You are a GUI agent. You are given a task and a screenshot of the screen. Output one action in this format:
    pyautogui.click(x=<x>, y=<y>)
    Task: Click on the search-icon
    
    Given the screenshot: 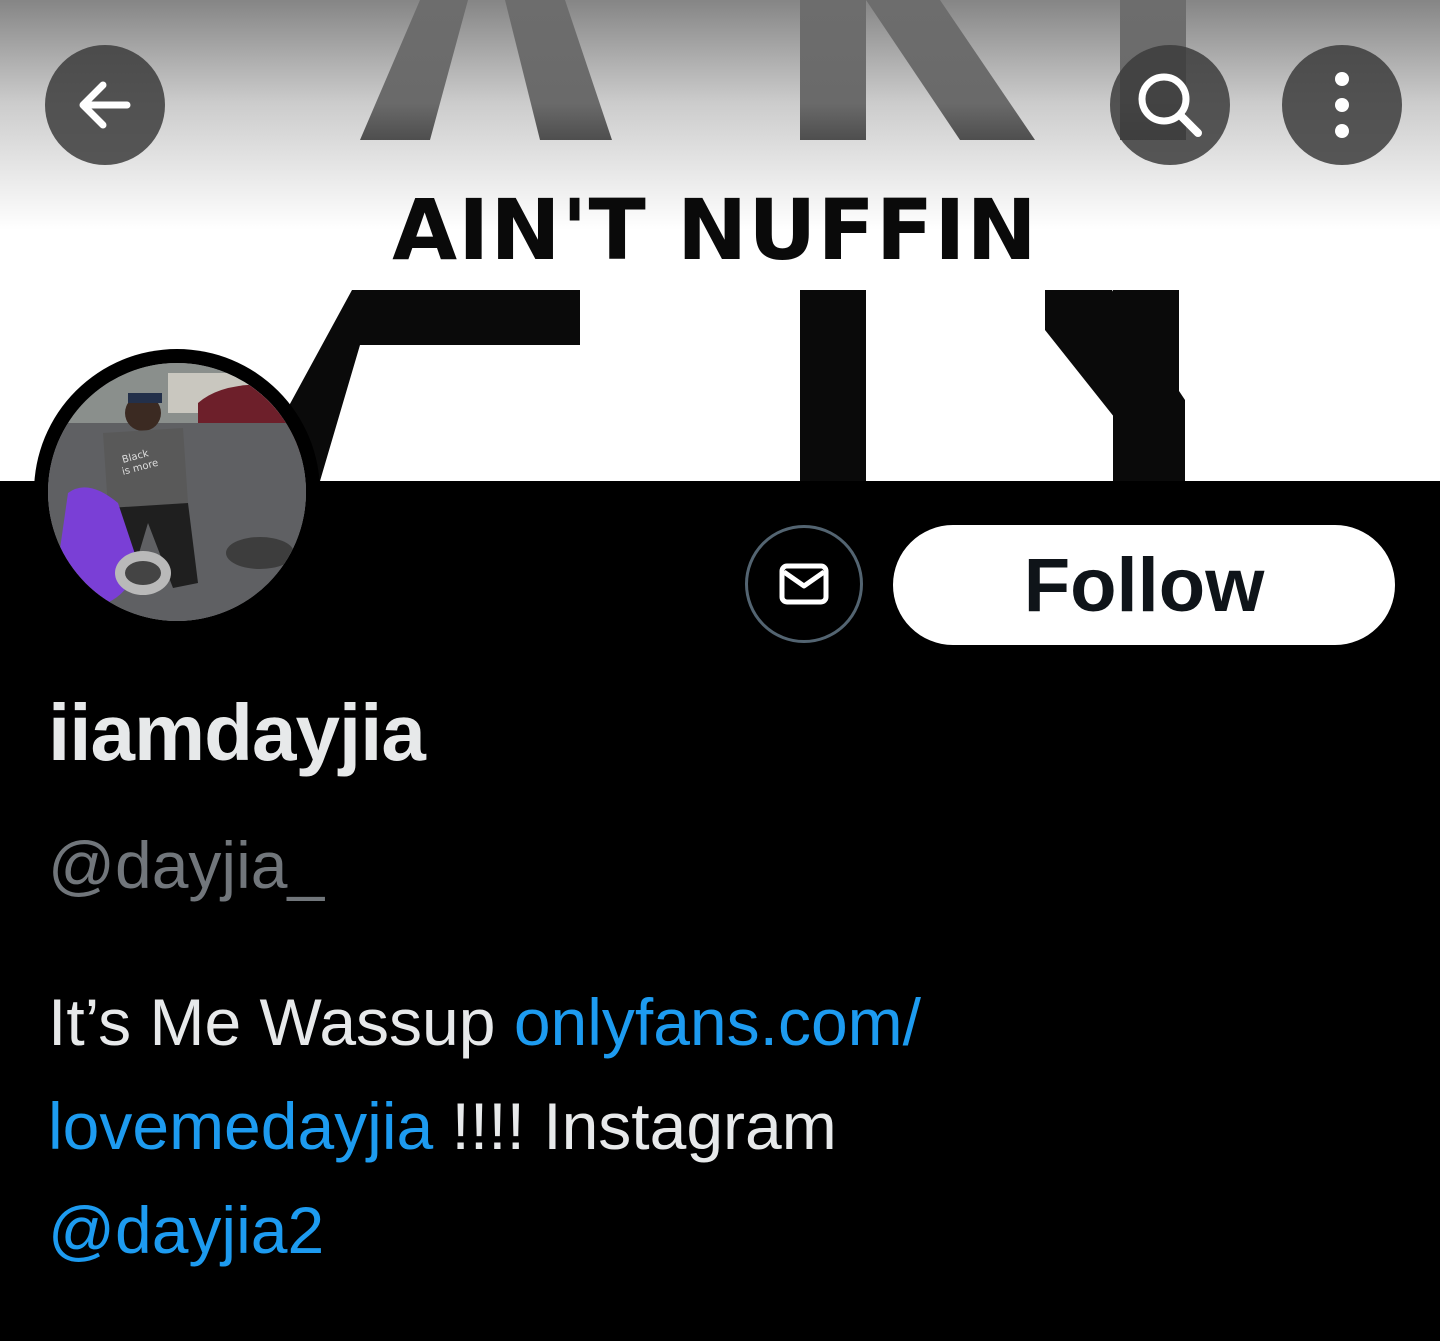 What is the action you would take?
    pyautogui.click(x=1170, y=105)
    